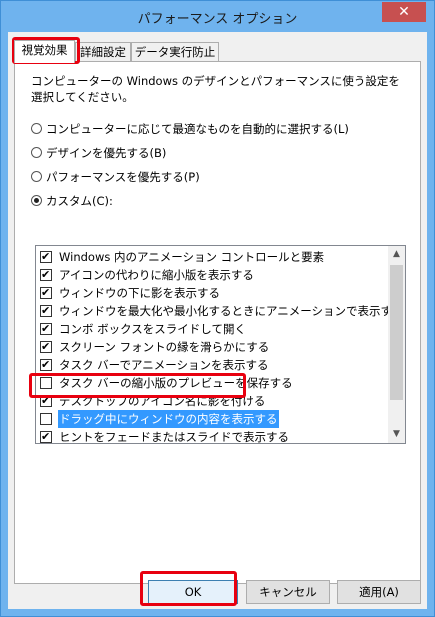 Image resolution: width=435 pixels, height=617 pixels. I want to click on scroll-down-icon: ▼, so click(396, 434).